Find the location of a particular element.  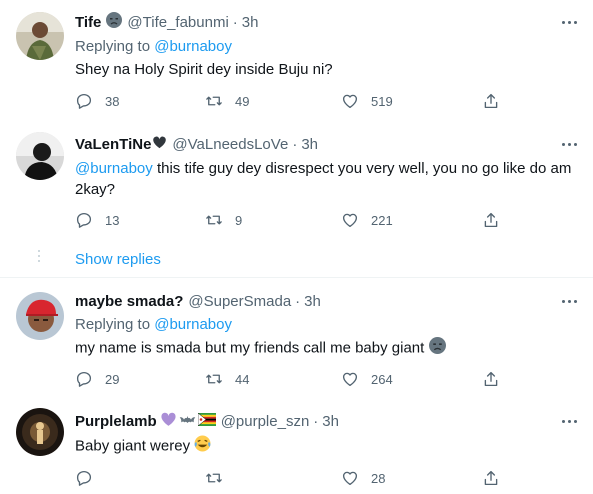

show-replies-link: Show replies is located at coordinates (118, 259).